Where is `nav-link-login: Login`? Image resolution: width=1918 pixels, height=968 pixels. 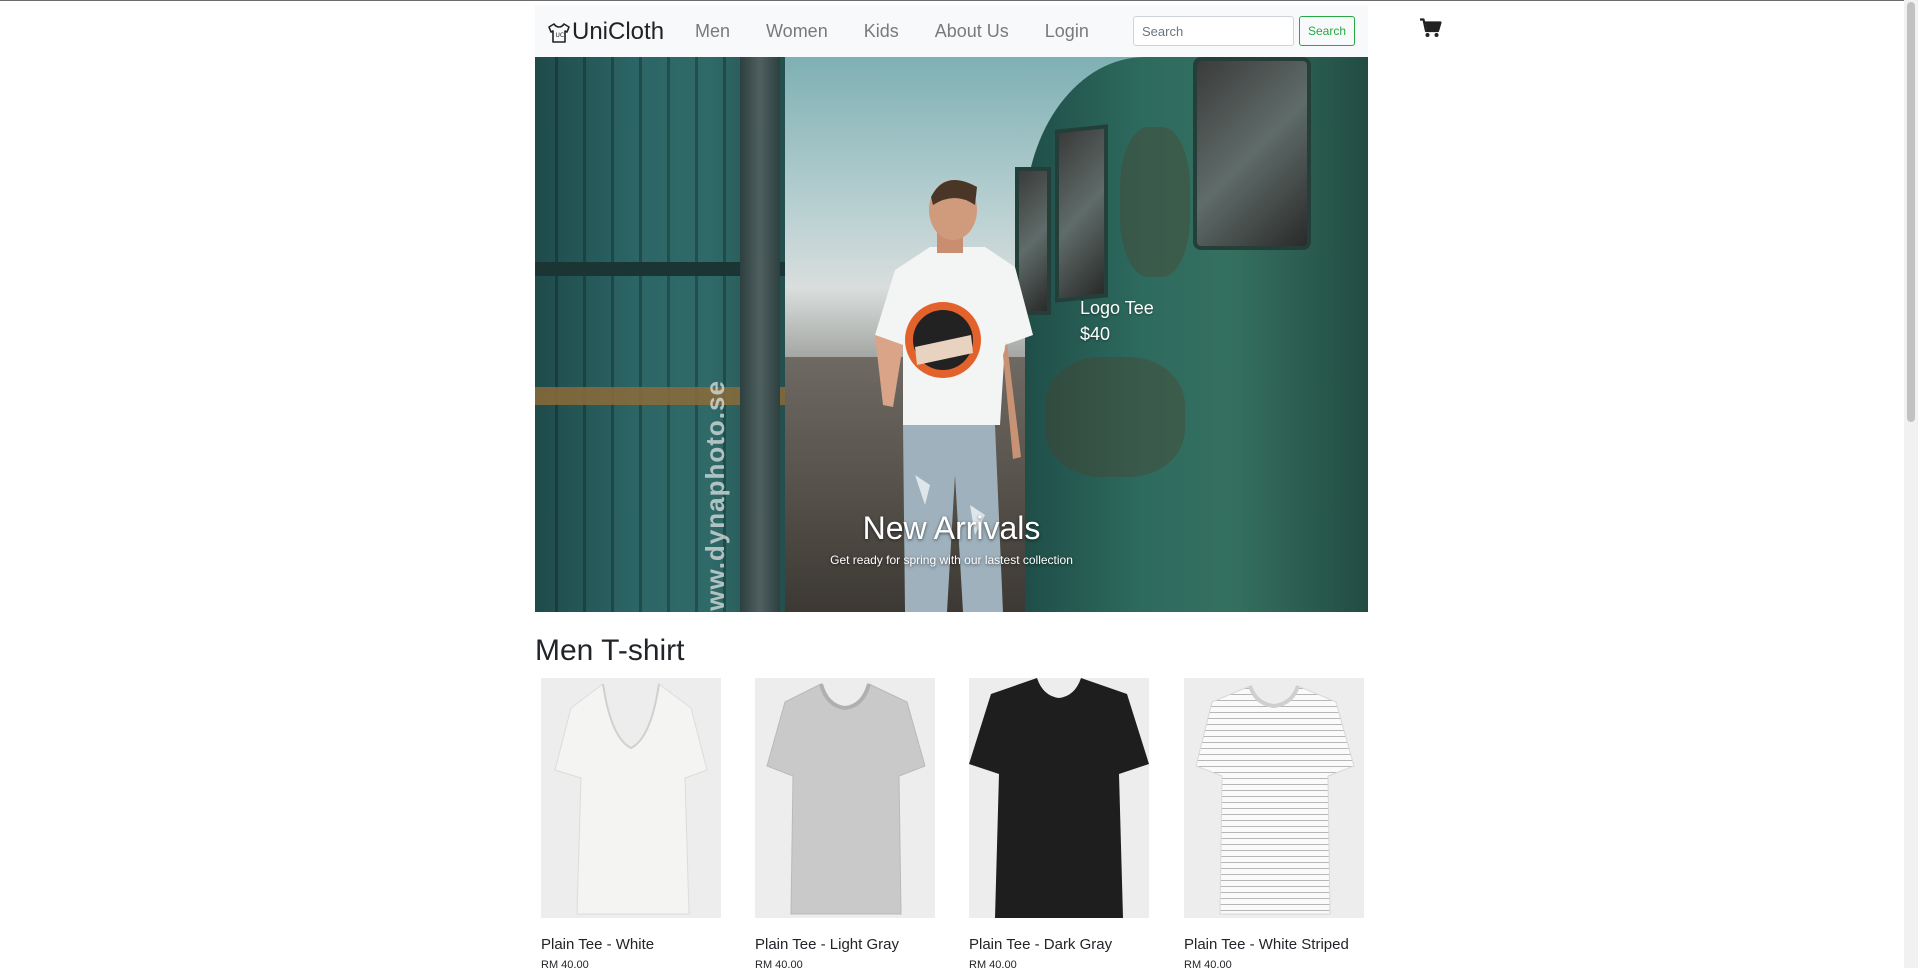 nav-link-login: Login is located at coordinates (1067, 31).